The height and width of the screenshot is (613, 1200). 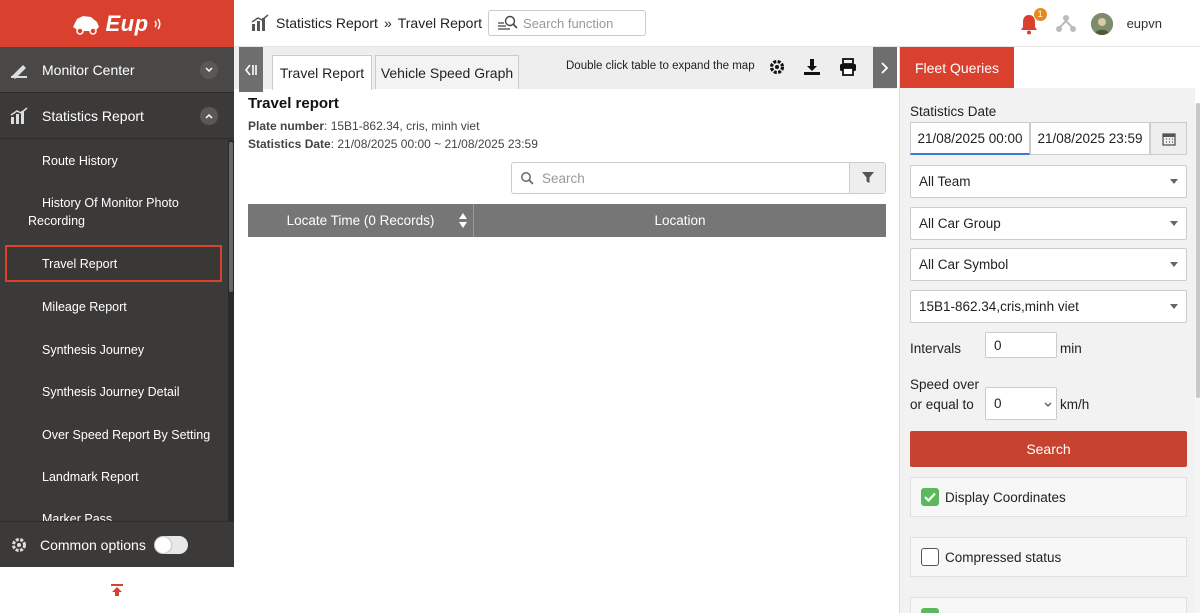 I want to click on car-symbol-select: All Car Symbol, so click(x=1048, y=264).